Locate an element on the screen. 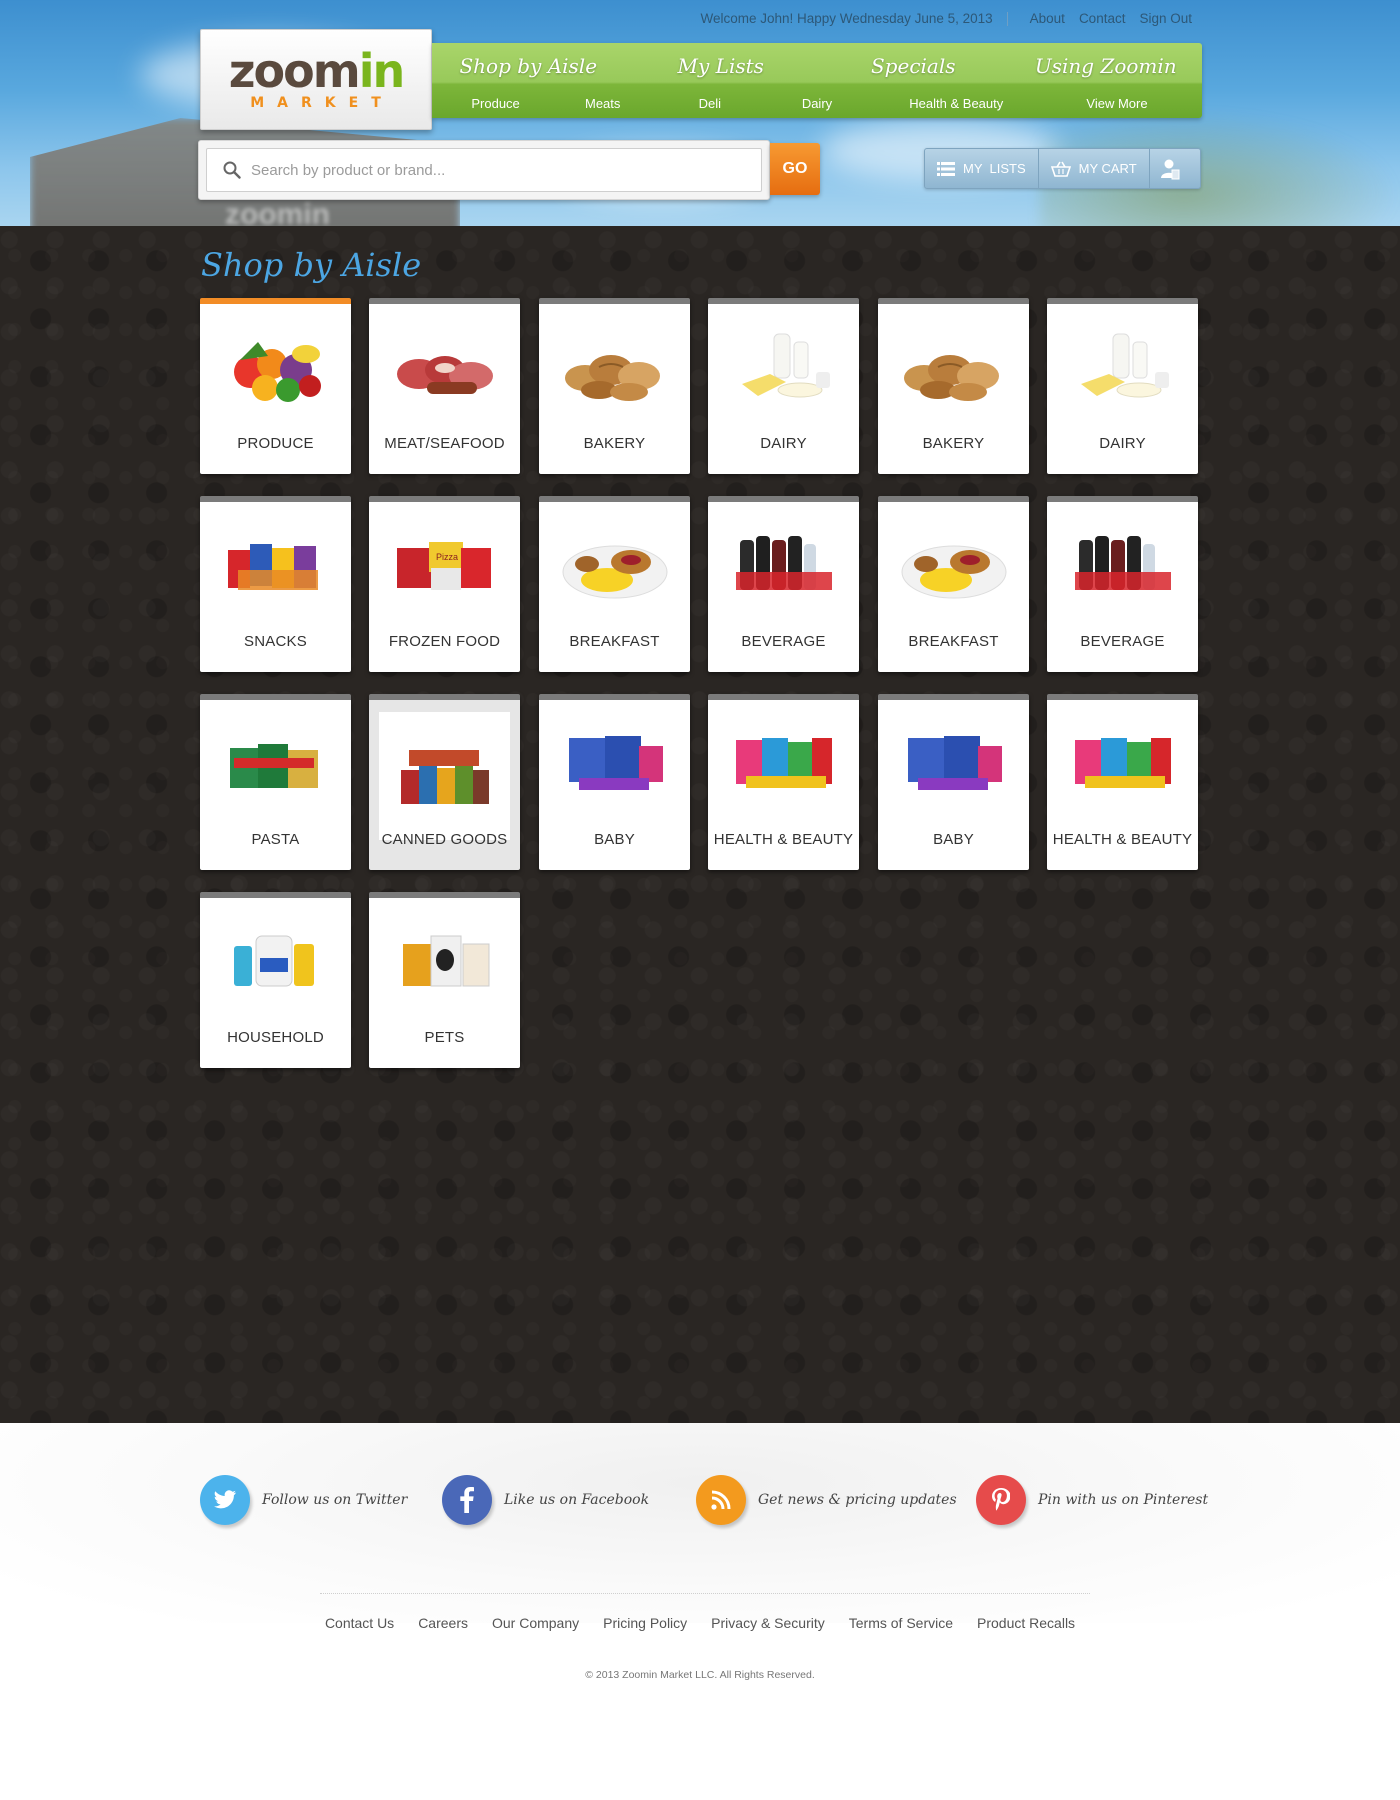 The width and height of the screenshot is (1400, 1800). footer-link-terms-of-service: Terms of Service is located at coordinates (901, 1623).